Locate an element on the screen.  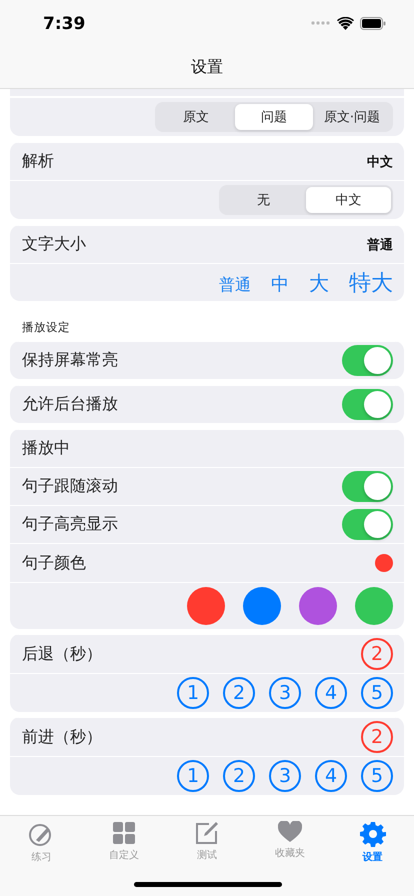
setting-label: 允许后台播放 is located at coordinates (70, 404).